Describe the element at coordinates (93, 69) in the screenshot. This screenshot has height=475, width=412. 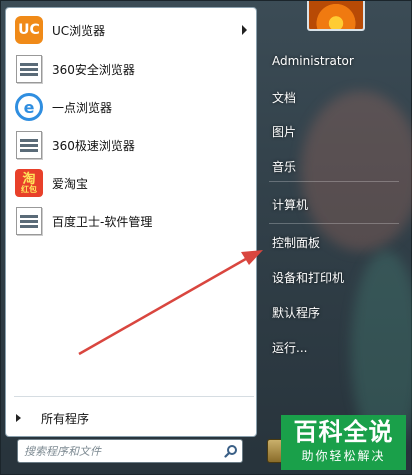
I see `program-label: 360安全浏览器` at that location.